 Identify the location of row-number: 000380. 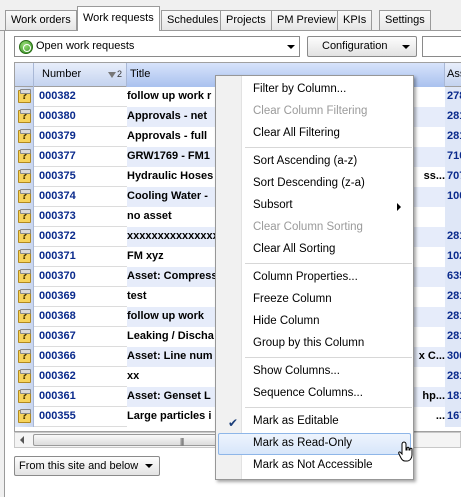
(80, 116).